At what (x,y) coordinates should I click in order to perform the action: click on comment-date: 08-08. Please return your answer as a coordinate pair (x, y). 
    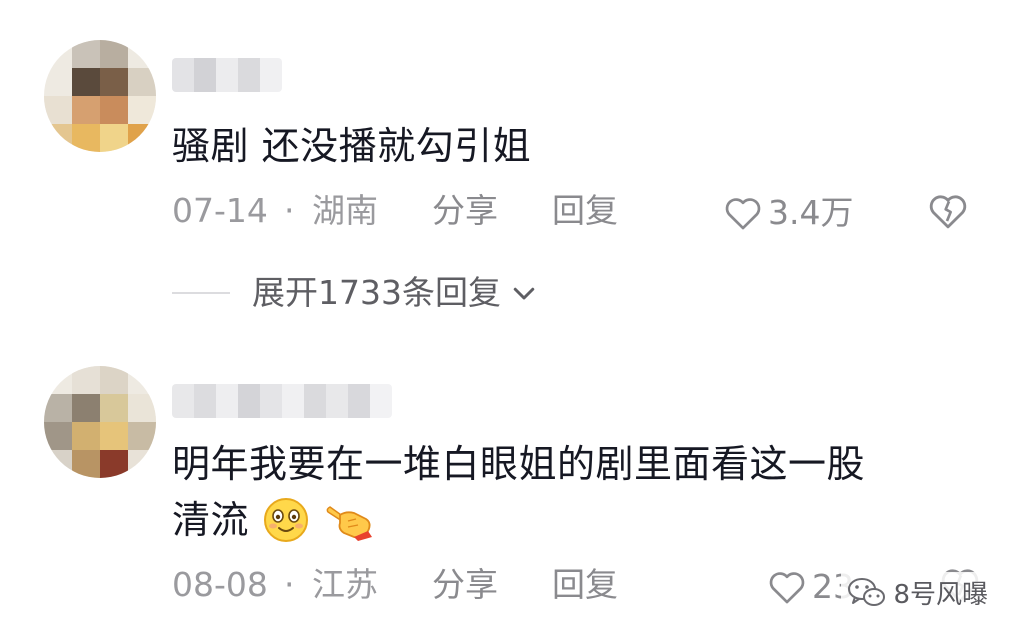
    Looking at the image, I should click on (220, 584).